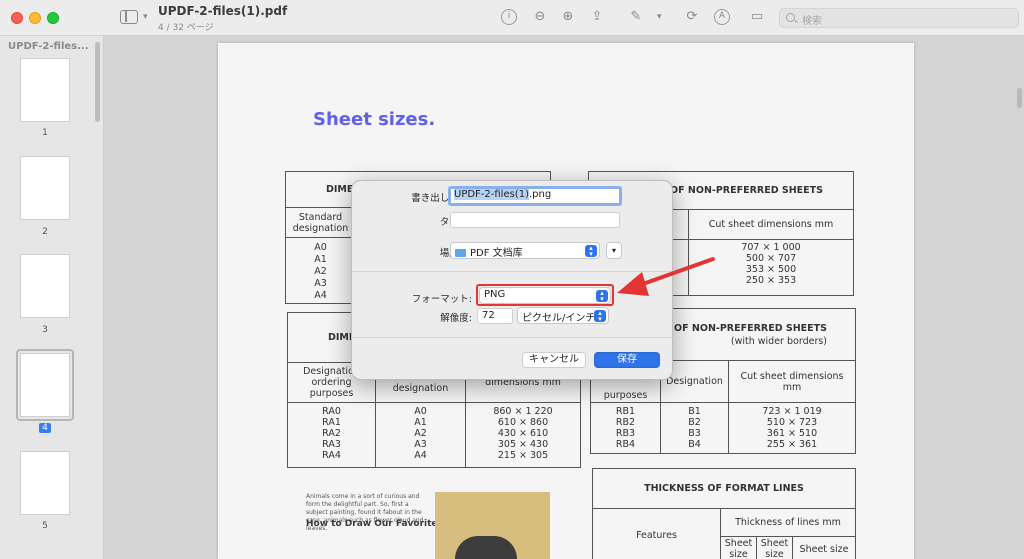  What do you see at coordinates (666, 276) in the screenshot?
I see `annotation-arrow-icon` at bounding box center [666, 276].